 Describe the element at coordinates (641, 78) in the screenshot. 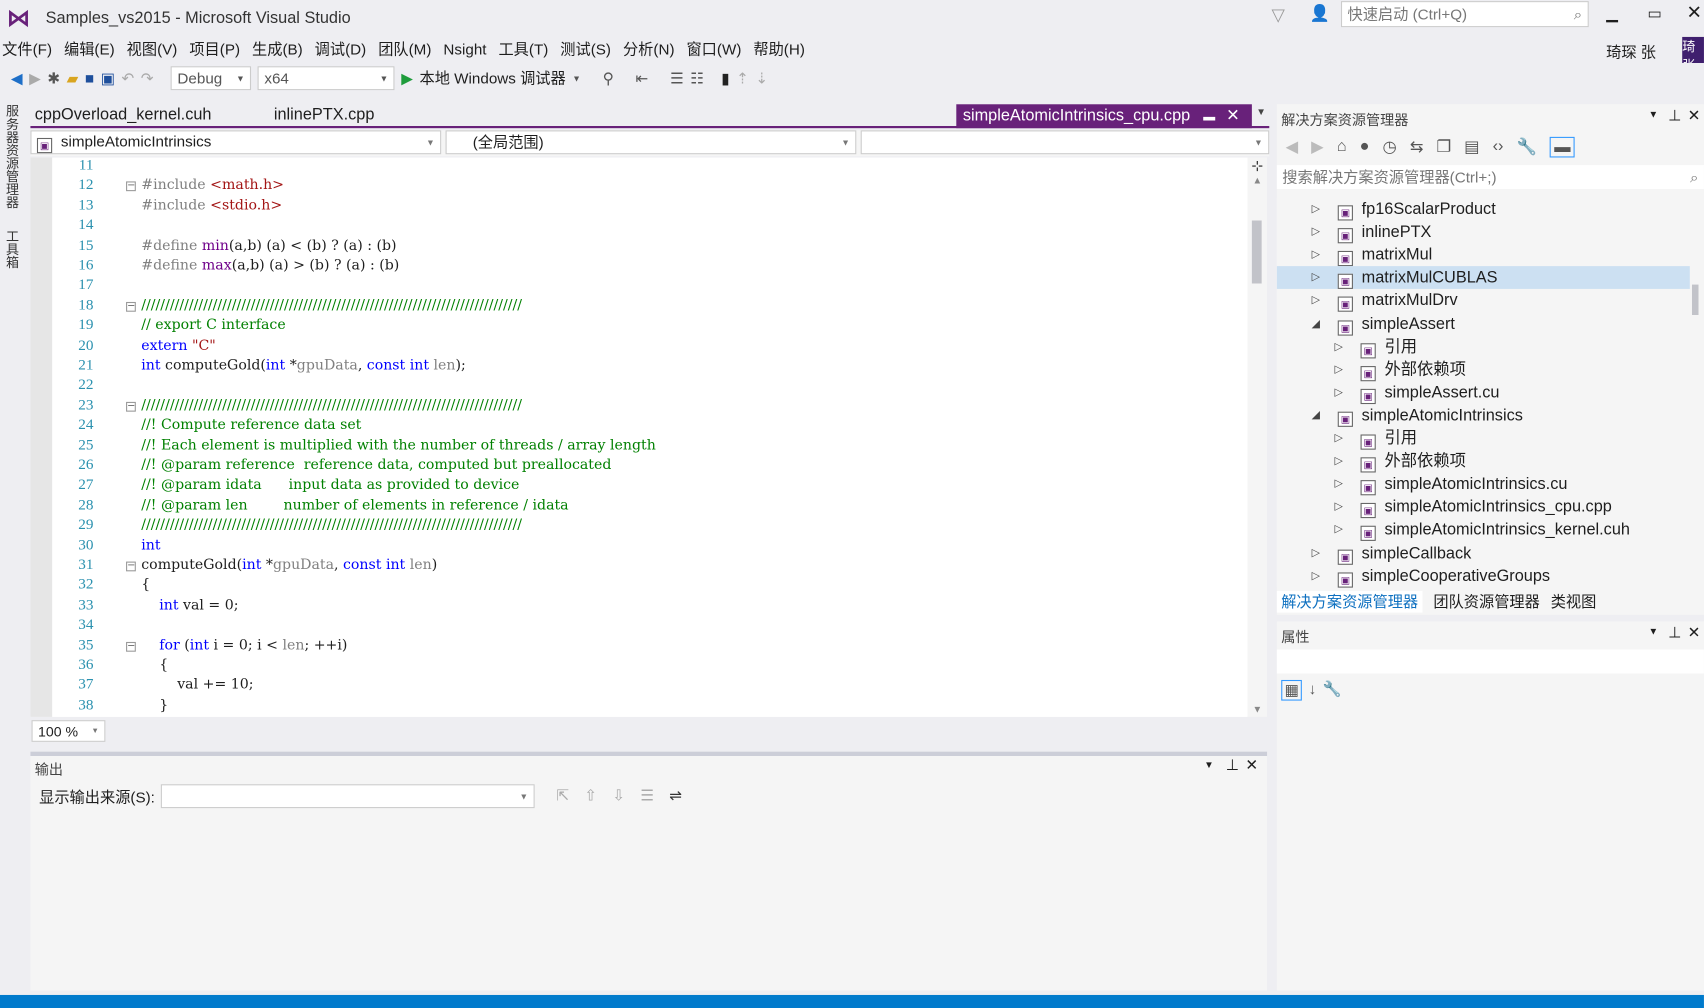

I see `step-icon: ⇤` at that location.